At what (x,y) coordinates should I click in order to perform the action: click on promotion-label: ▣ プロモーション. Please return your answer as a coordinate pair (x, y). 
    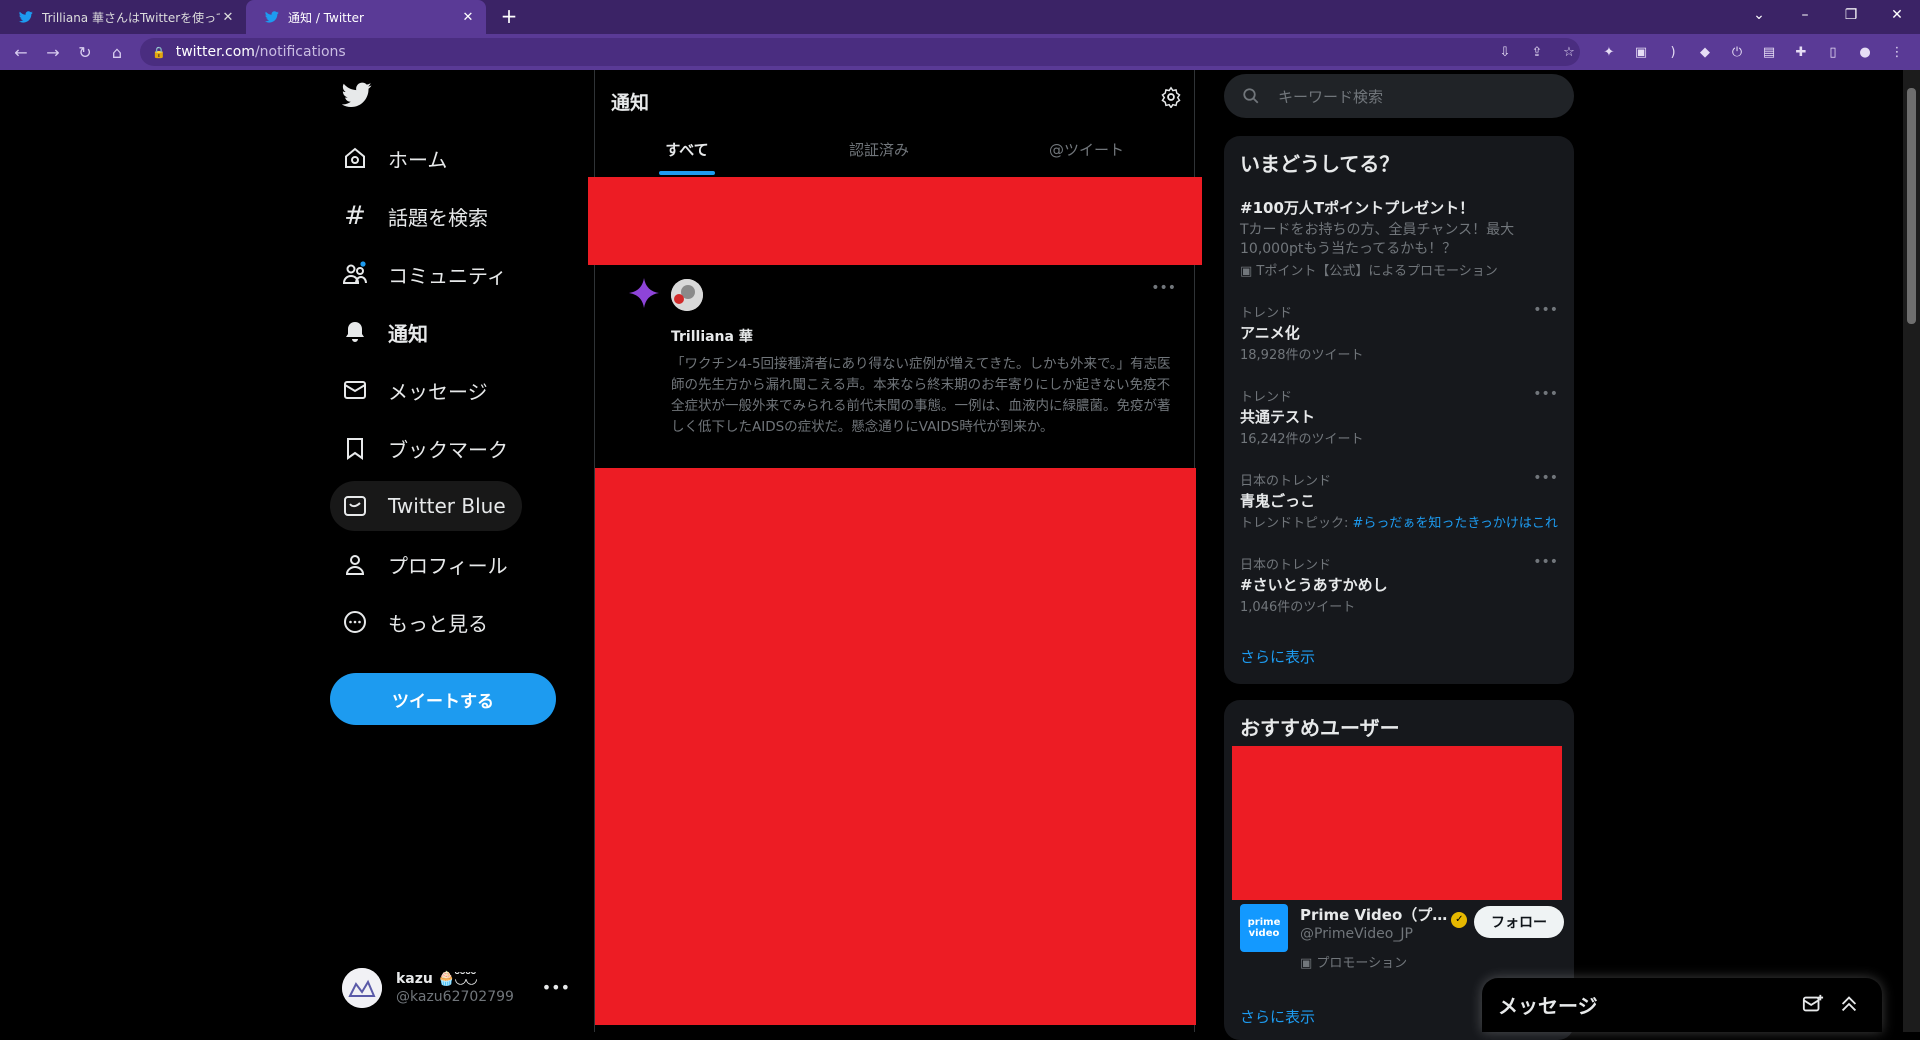
    Looking at the image, I should click on (1354, 963).